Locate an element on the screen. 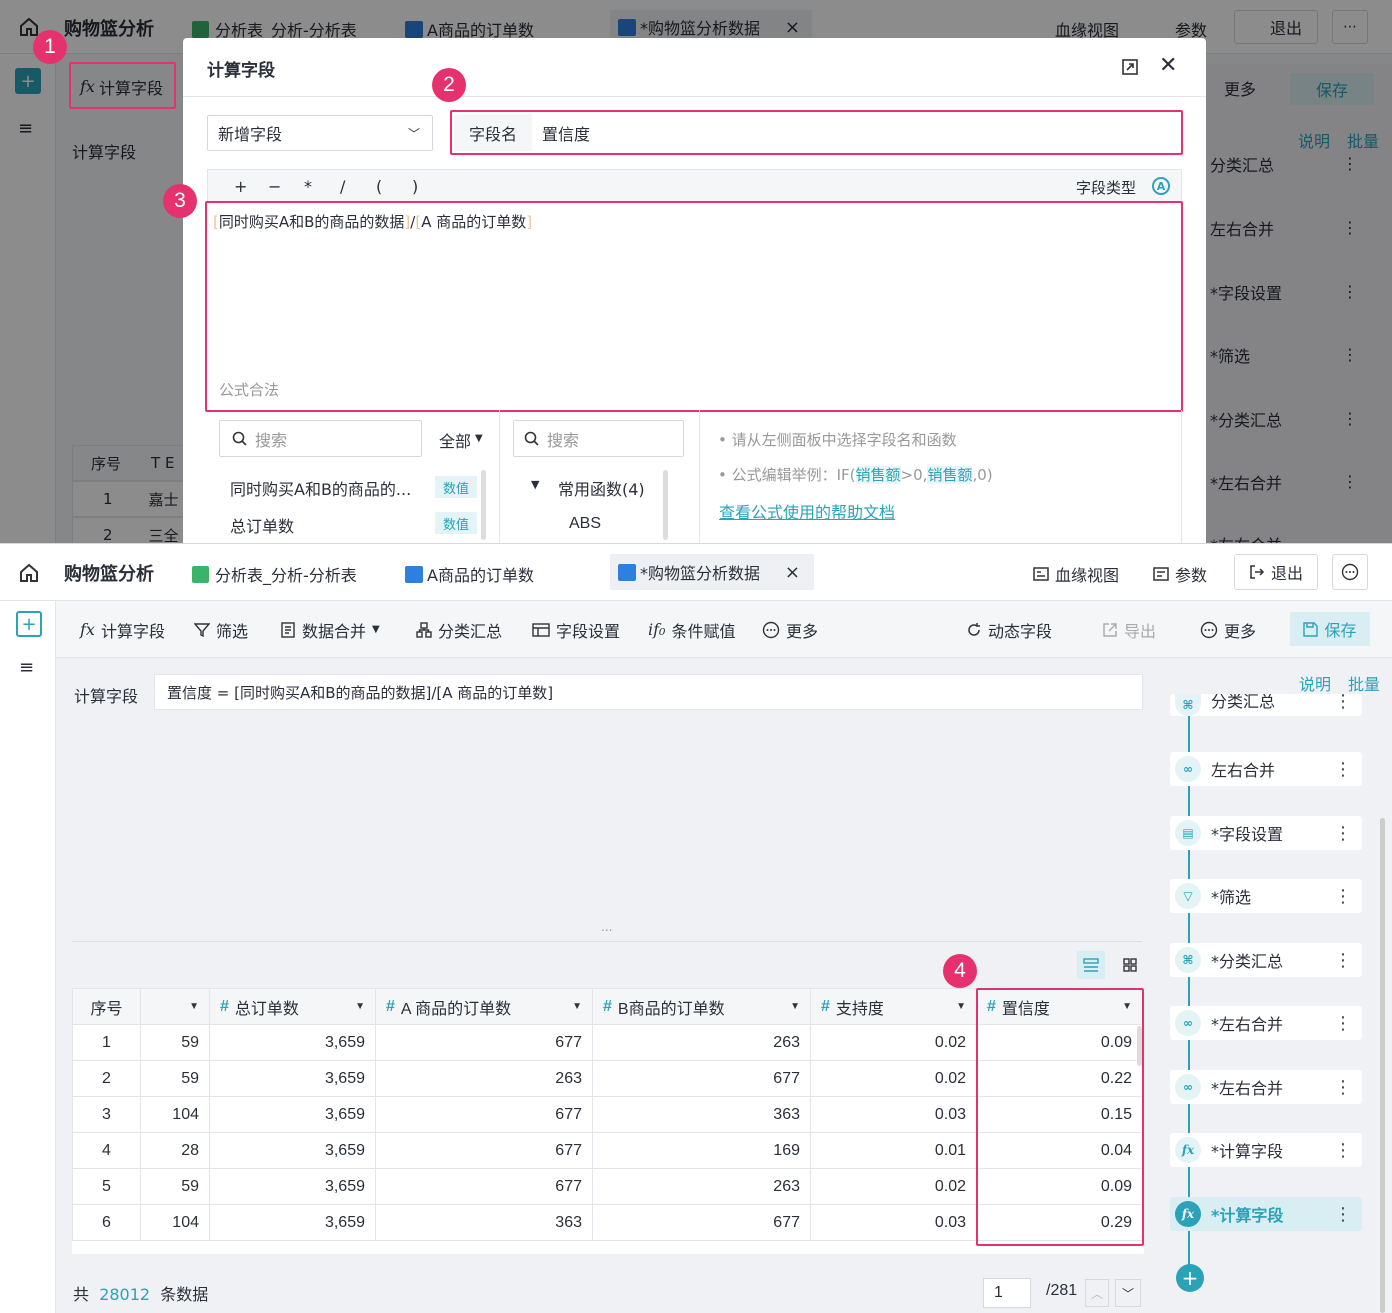  minus-operator: − is located at coordinates (274, 186).